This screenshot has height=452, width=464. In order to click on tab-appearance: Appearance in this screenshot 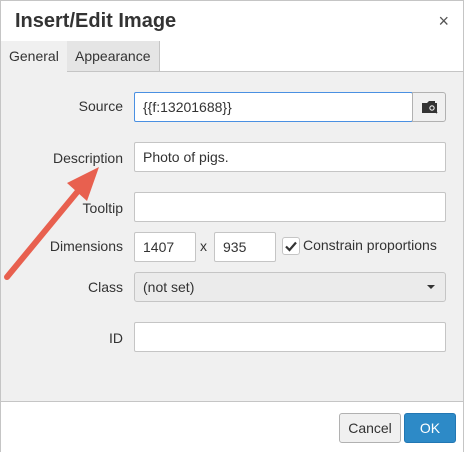, I will do `click(113, 56)`.